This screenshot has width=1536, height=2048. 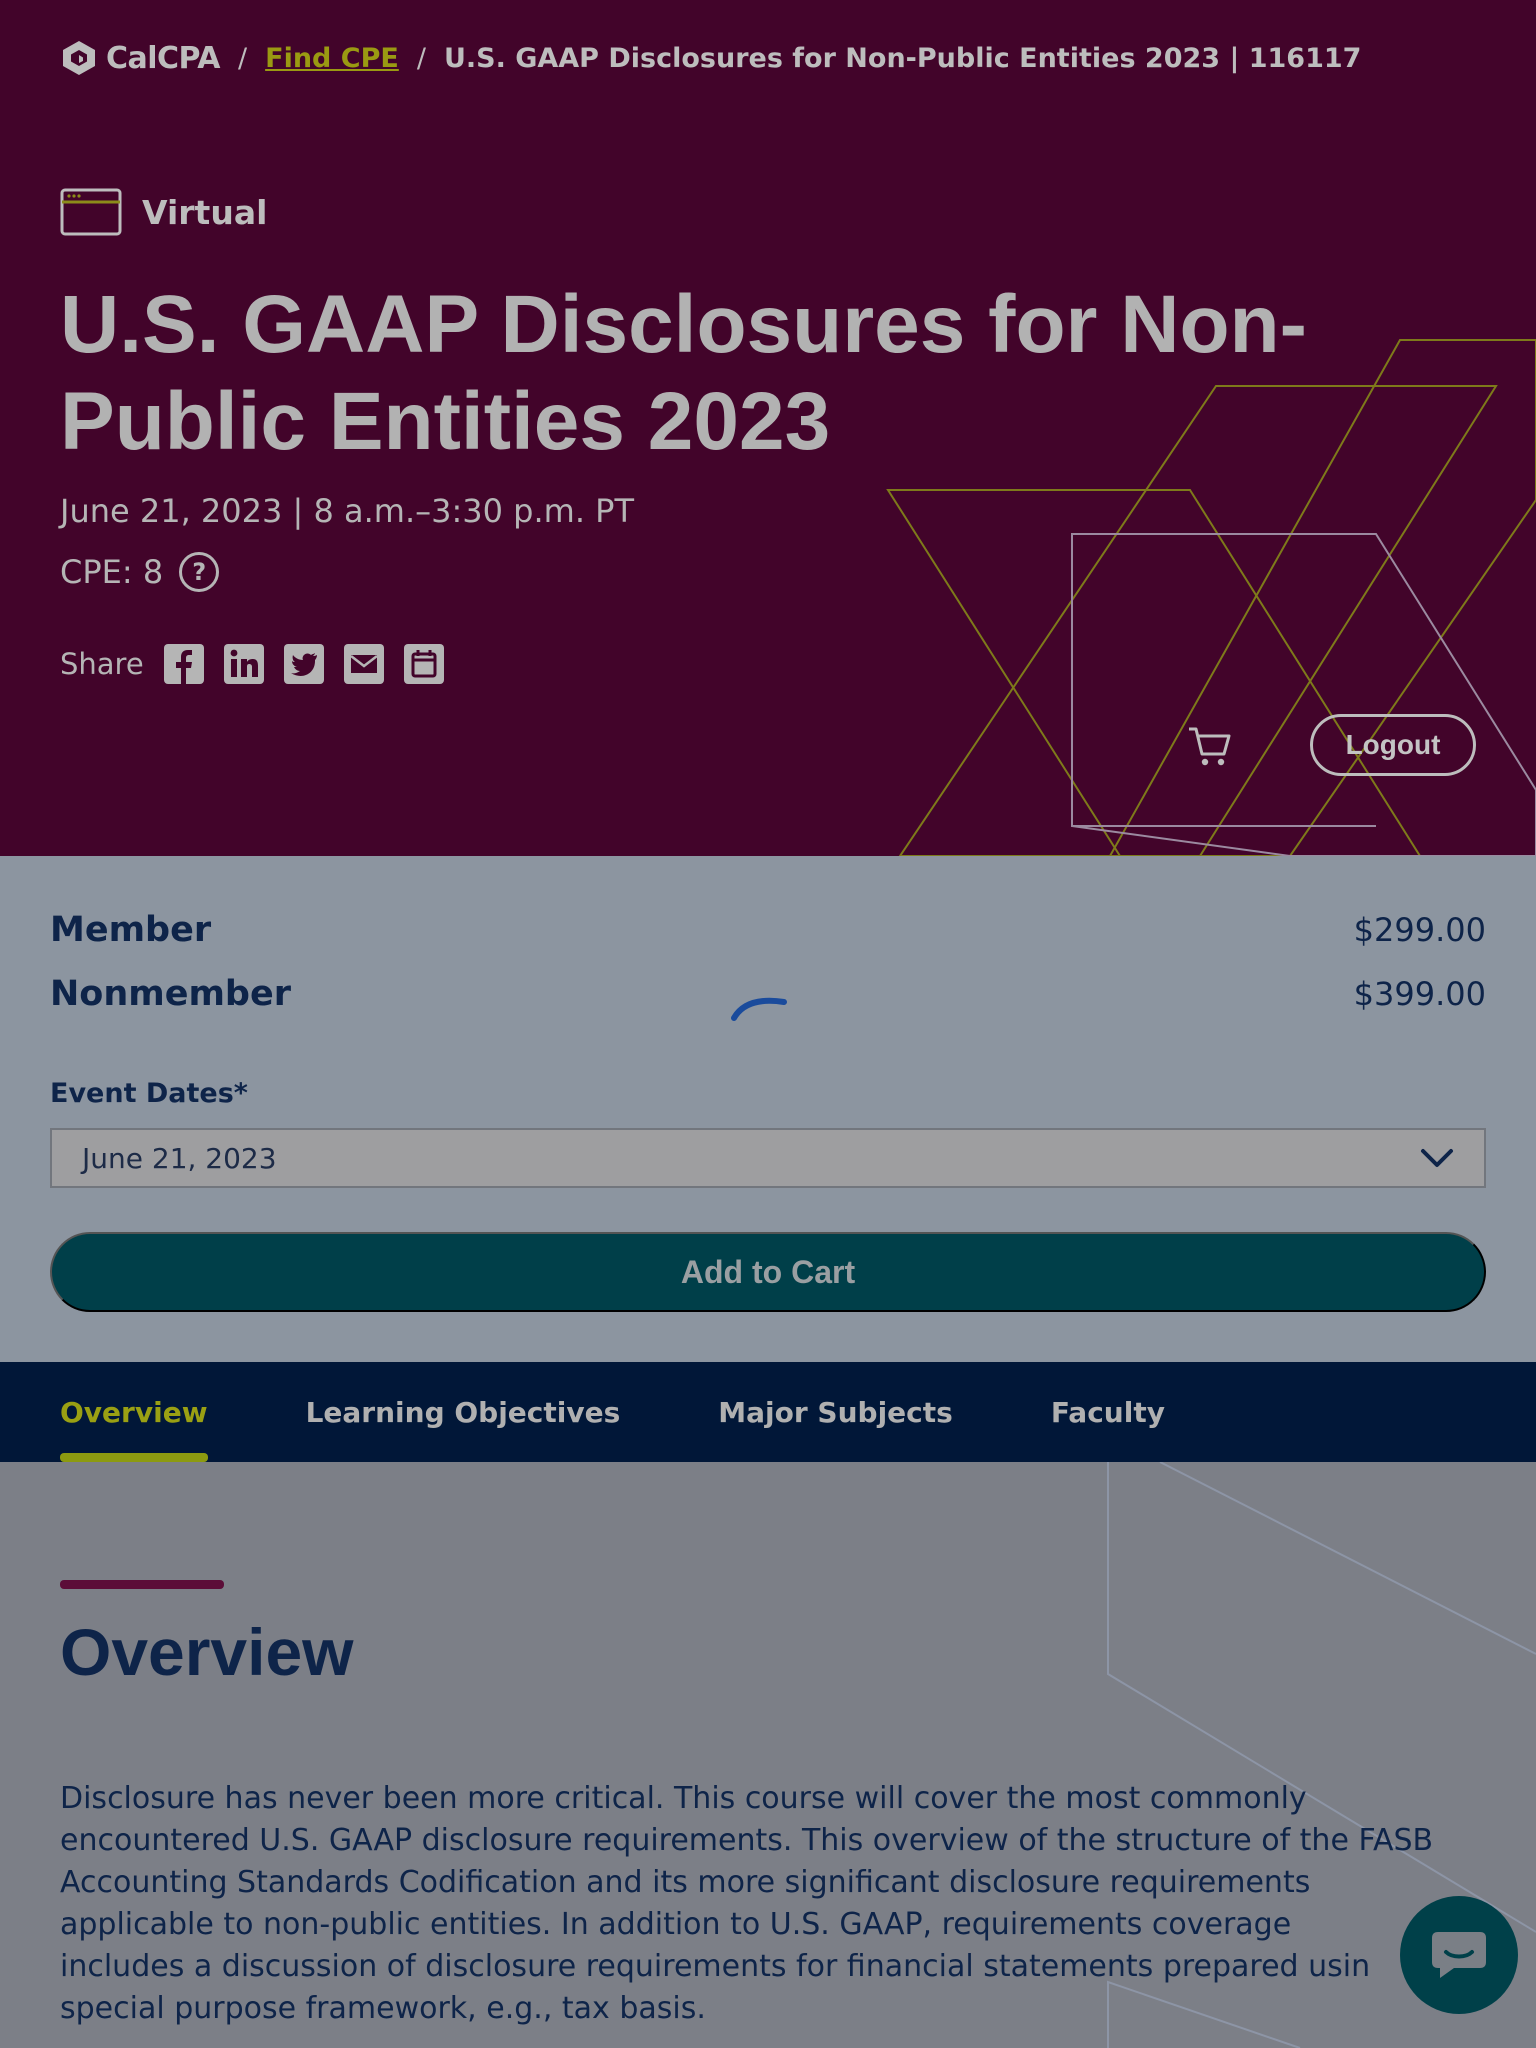 I want to click on calcpa-logo-icon, so click(x=79, y=58).